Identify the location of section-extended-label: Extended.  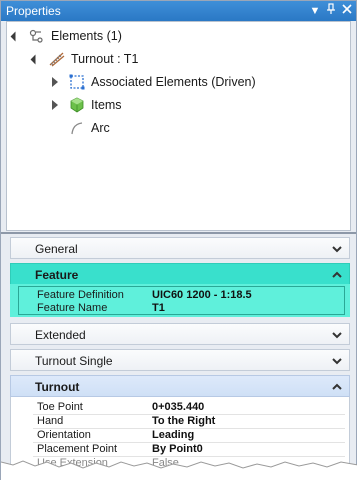
(60, 335).